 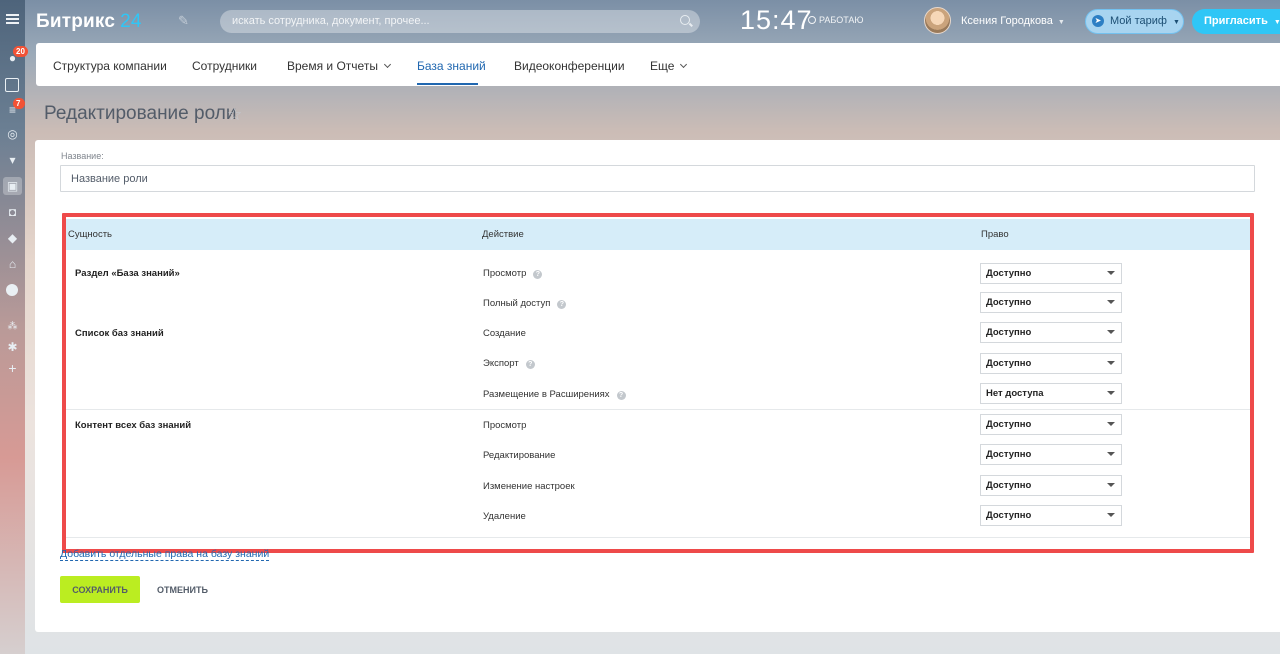 I want to click on left-rail: ● 20 ≡ 7 ◎ ▾ ▣ ◘ ◆ ⌂ ⁂ ✱ +, so click(x=14, y=327).